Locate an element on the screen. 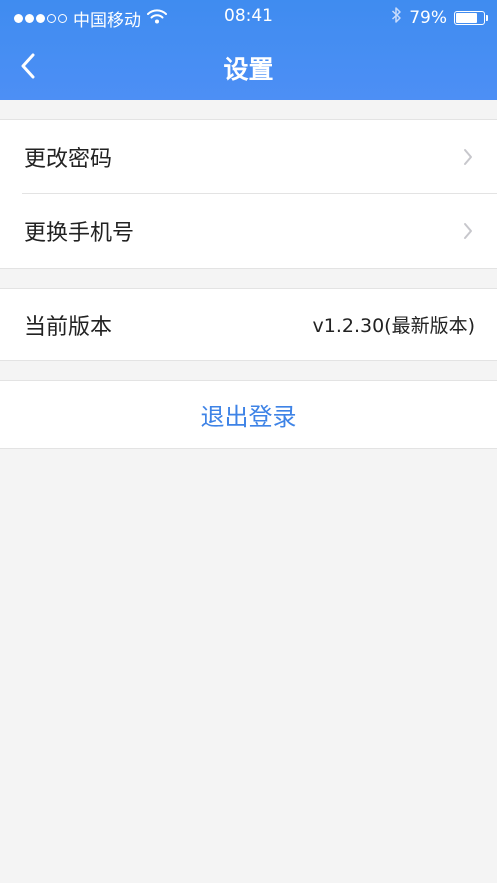  status-right: 79% is located at coordinates (439, 17).